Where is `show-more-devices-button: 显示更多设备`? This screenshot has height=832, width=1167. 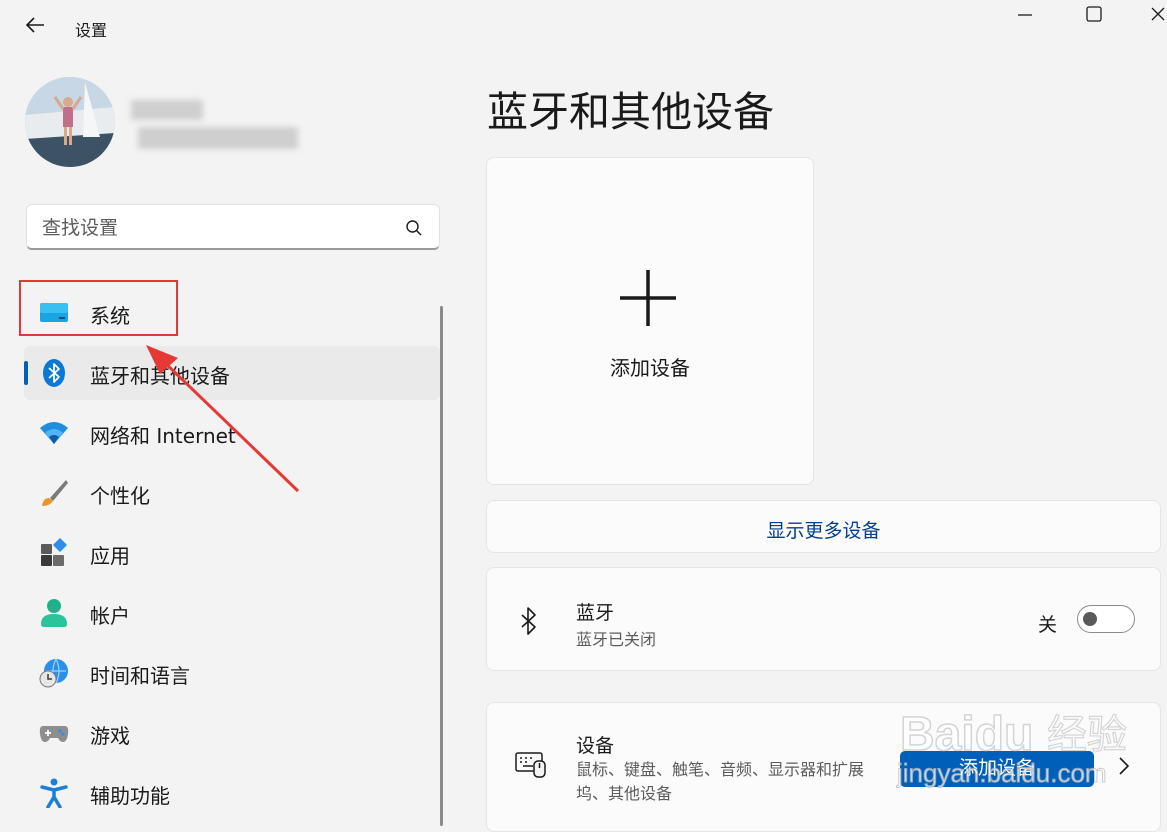
show-more-devices-button: 显示更多设备 is located at coordinates (823, 526).